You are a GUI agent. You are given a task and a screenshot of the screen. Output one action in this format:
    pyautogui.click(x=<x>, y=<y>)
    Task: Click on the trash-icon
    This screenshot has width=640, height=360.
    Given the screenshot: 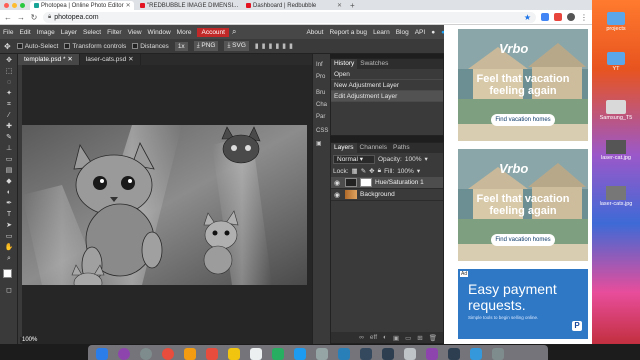 What is the action you would take?
    pyautogui.click(x=498, y=354)
    